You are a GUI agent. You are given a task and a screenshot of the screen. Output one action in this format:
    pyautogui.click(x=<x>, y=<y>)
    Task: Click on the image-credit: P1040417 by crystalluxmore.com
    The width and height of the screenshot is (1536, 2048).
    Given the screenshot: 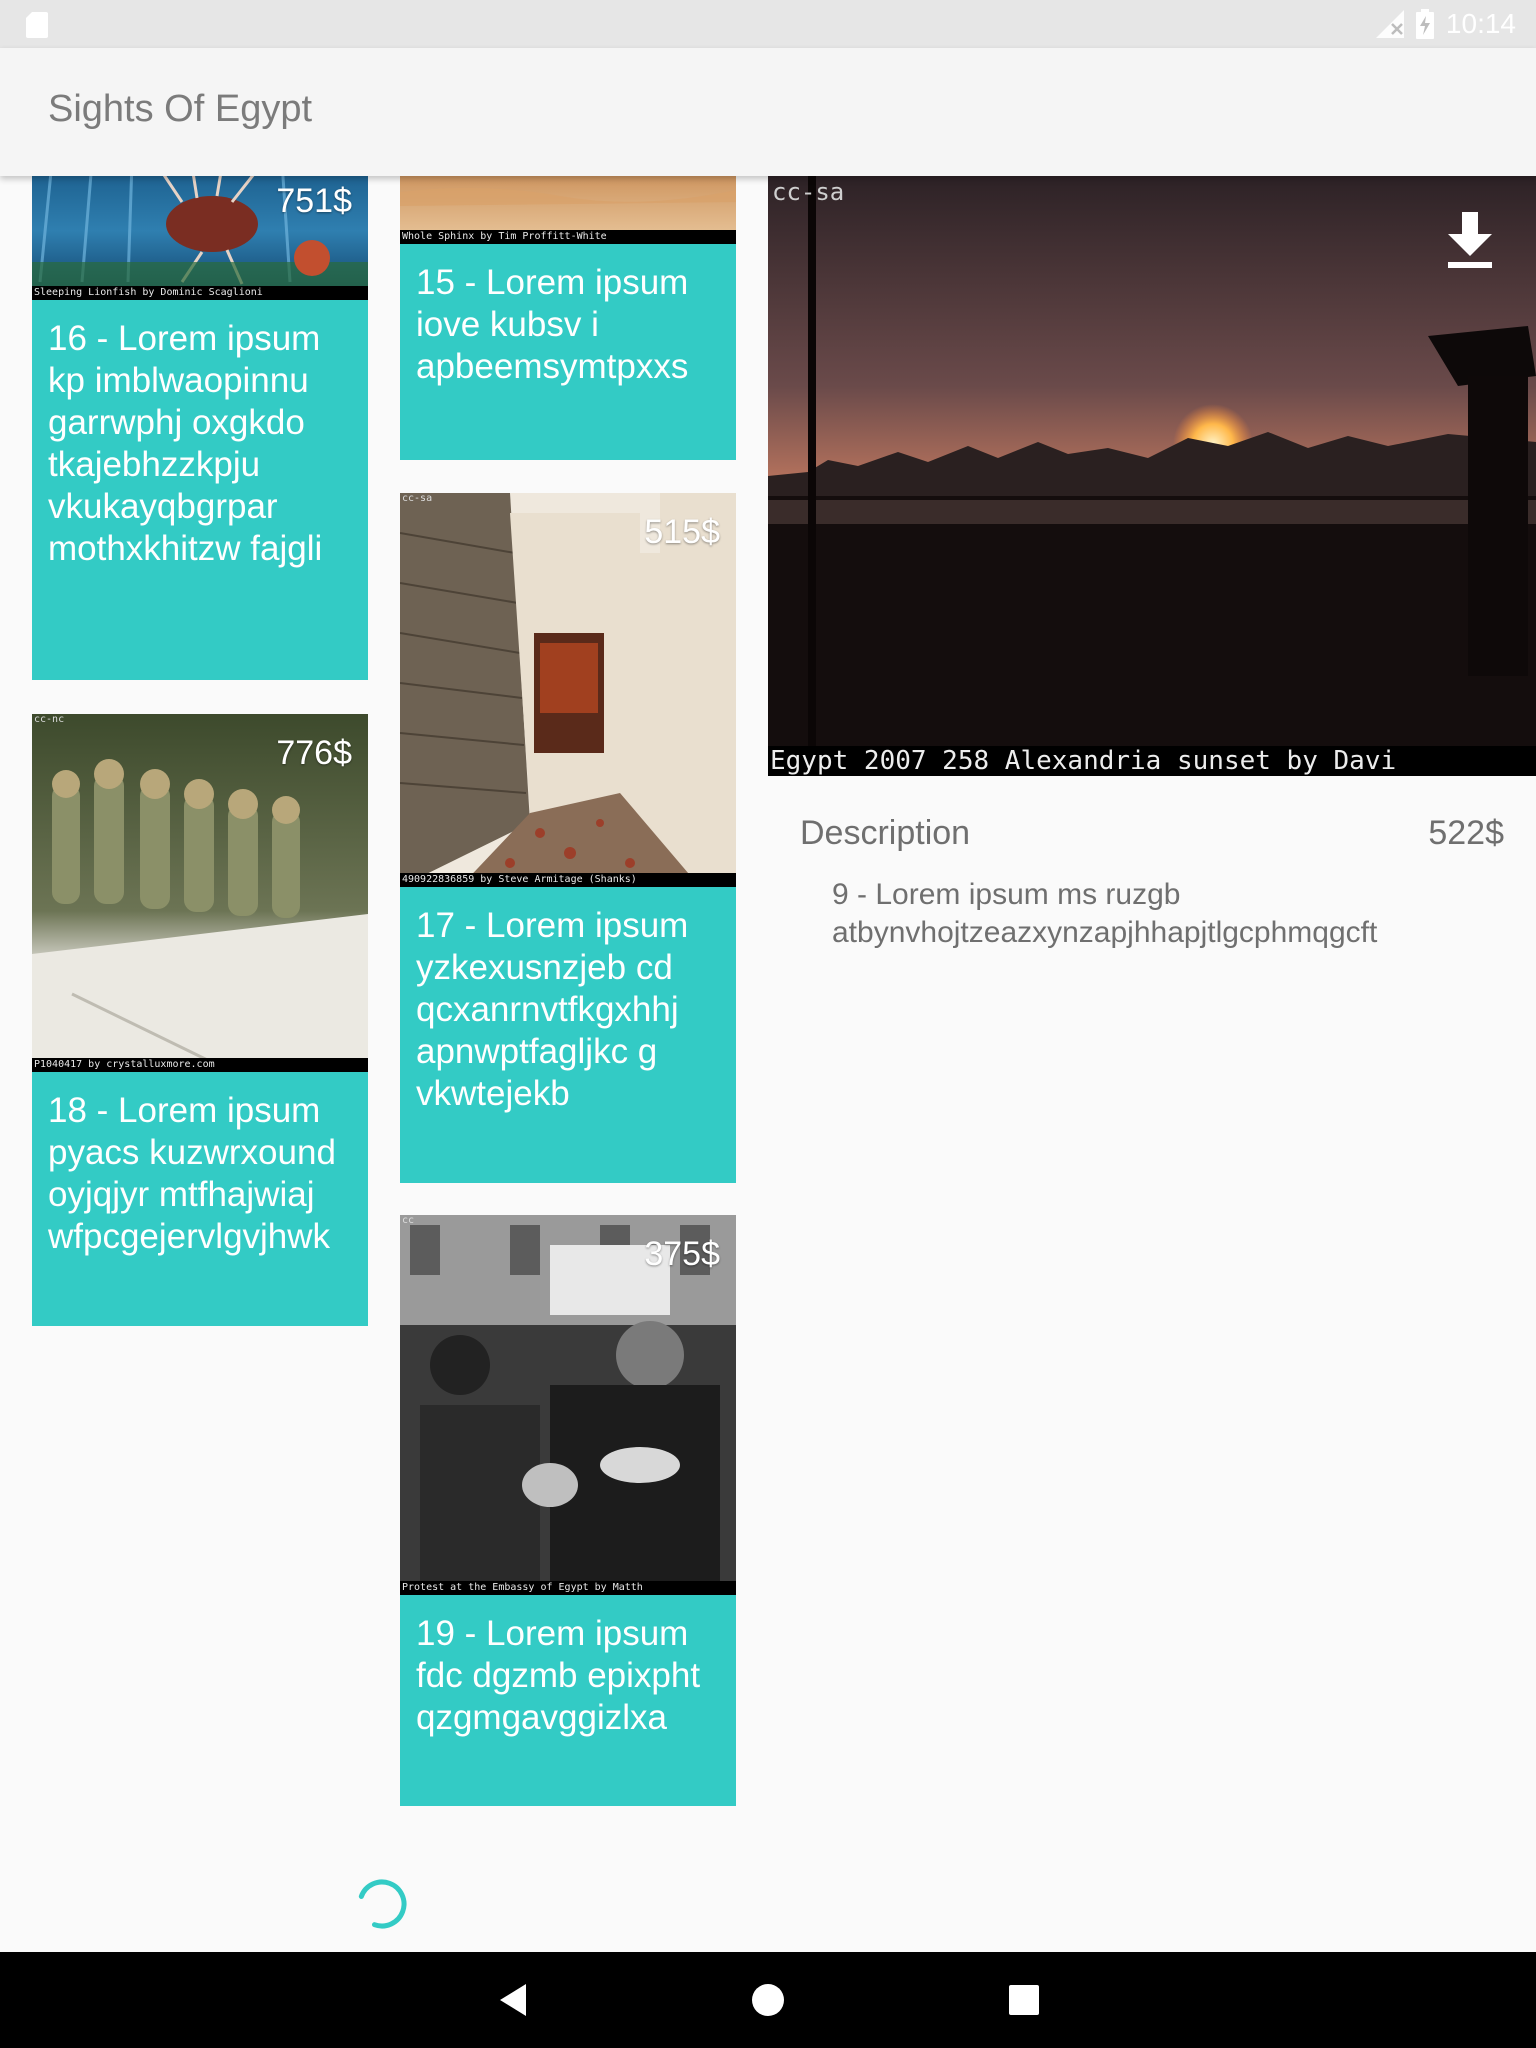 What is the action you would take?
    pyautogui.click(x=200, y=1065)
    